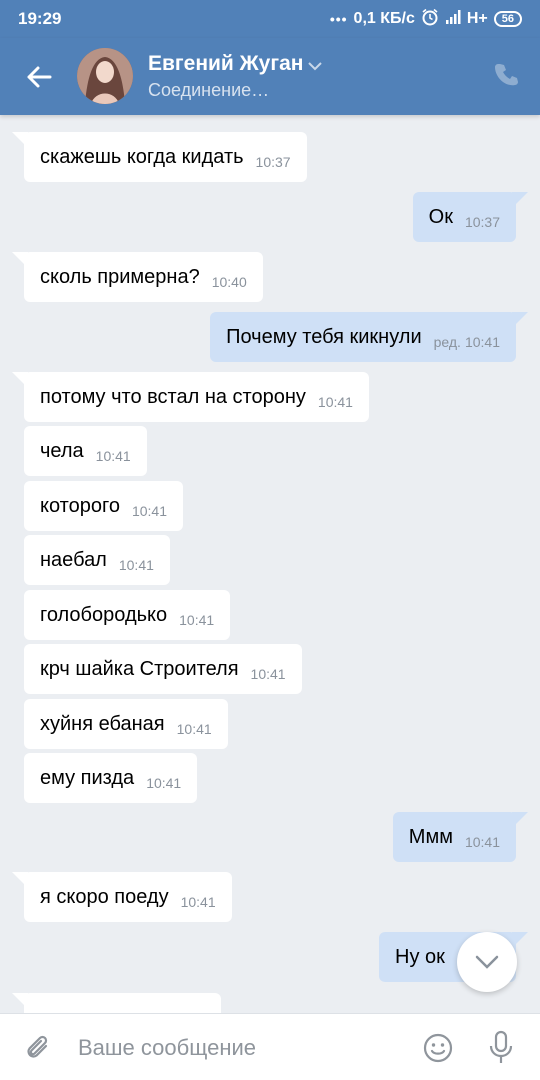  Describe the element at coordinates (87, 777) in the screenshot. I see `message-text: ему пизда` at that location.